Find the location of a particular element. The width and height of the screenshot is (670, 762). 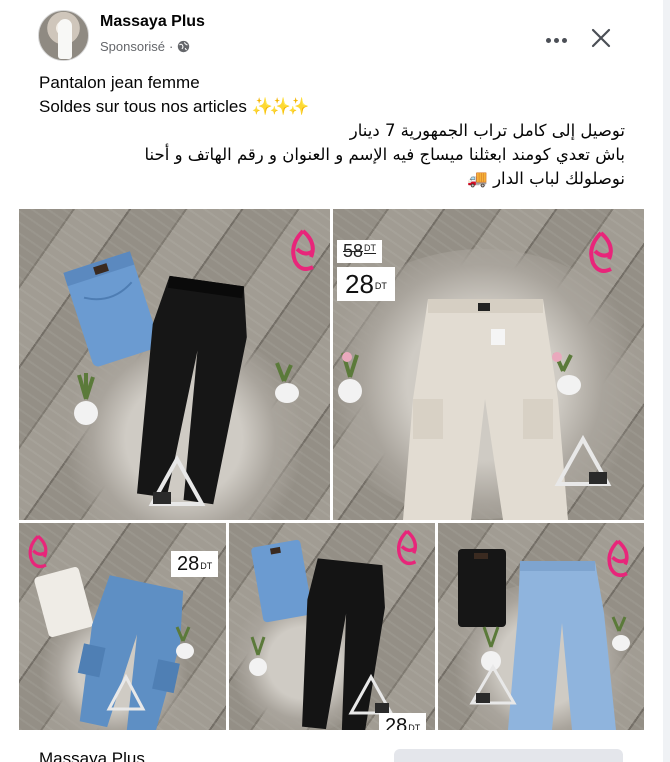

post-text-line-sale: Soldes sur tous nos articles ✨✨✨ is located at coordinates (334, 107).